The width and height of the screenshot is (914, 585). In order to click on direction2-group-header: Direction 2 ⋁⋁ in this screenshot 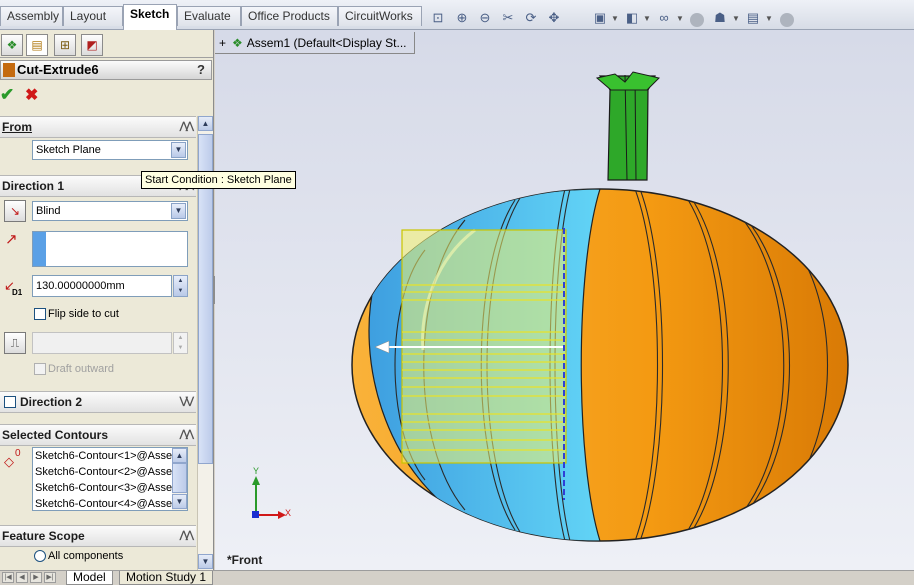, I will do `click(98, 402)`.